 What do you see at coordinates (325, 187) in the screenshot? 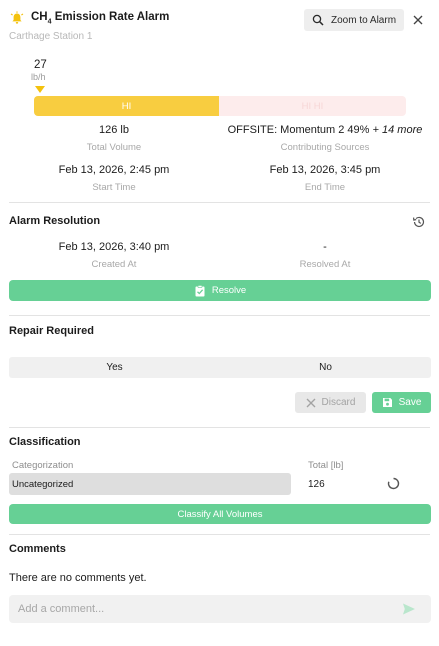
I see `end-time-label: End Time` at bounding box center [325, 187].